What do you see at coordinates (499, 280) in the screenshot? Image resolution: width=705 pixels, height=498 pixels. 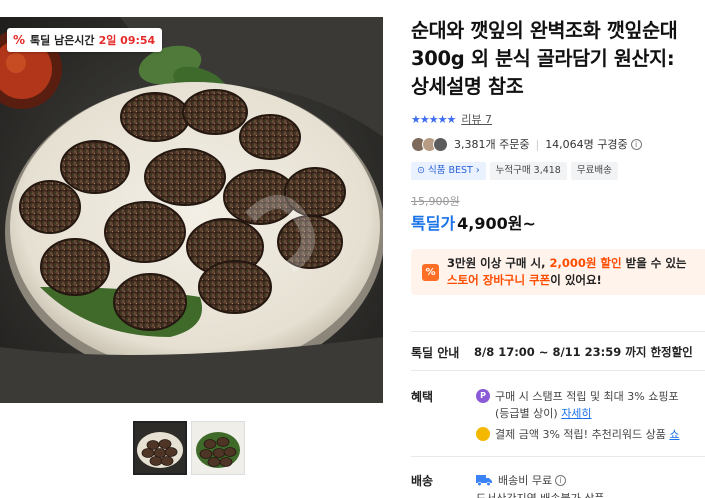 I see `coupon-name: 스토어 장바구니 쿠폰` at bounding box center [499, 280].